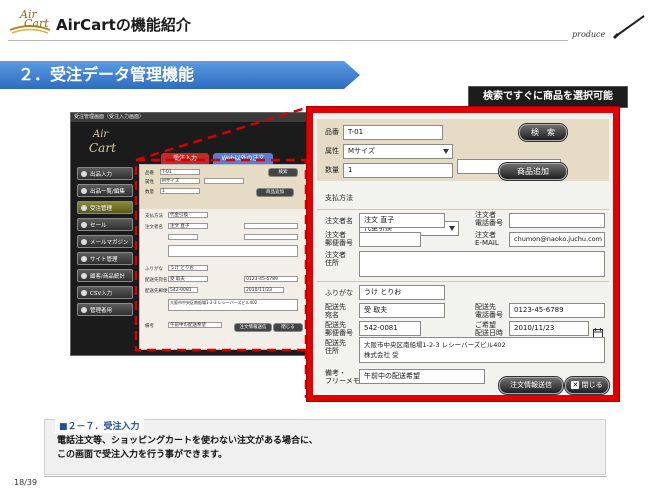 The image size is (657, 500). I want to click on small-input-shiptel: 0123-45-6789, so click(271, 279).